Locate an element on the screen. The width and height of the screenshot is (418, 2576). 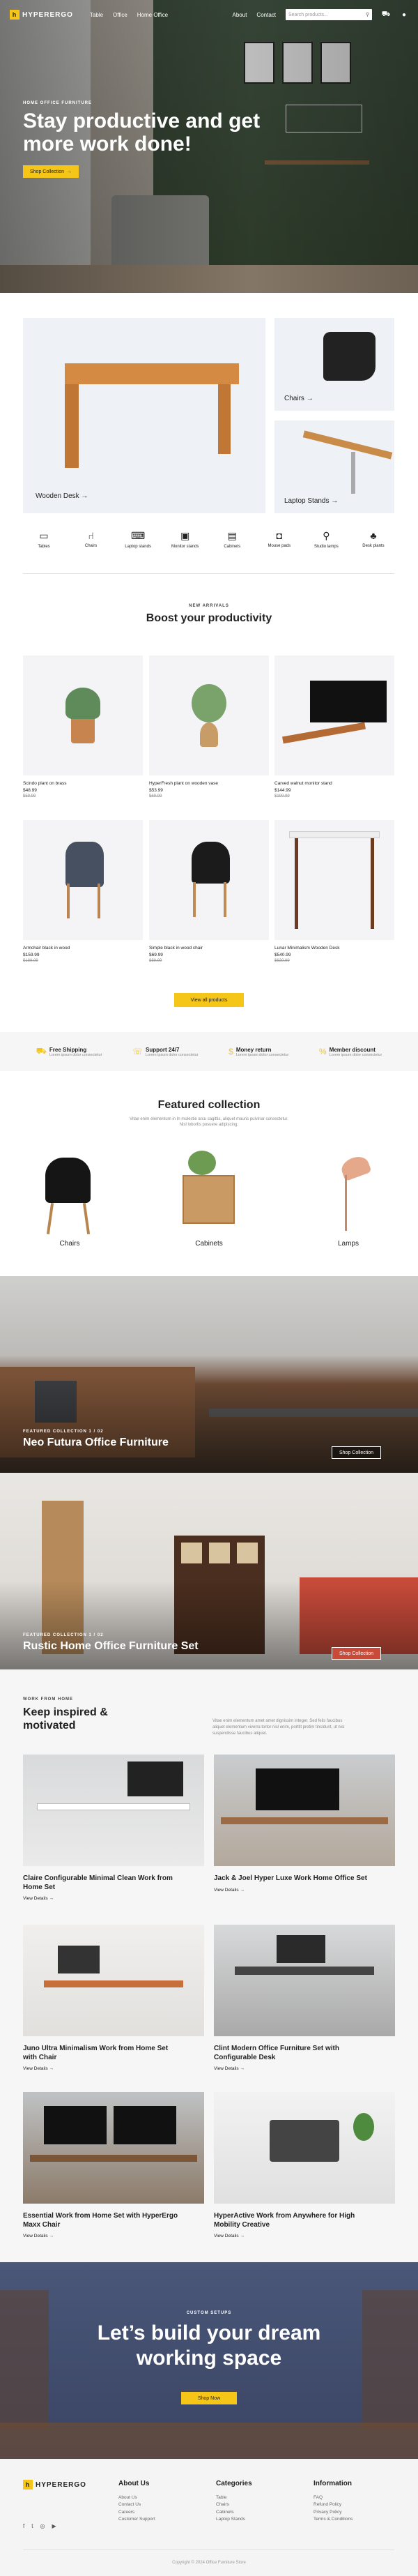
nav-about: About is located at coordinates (240, 15).